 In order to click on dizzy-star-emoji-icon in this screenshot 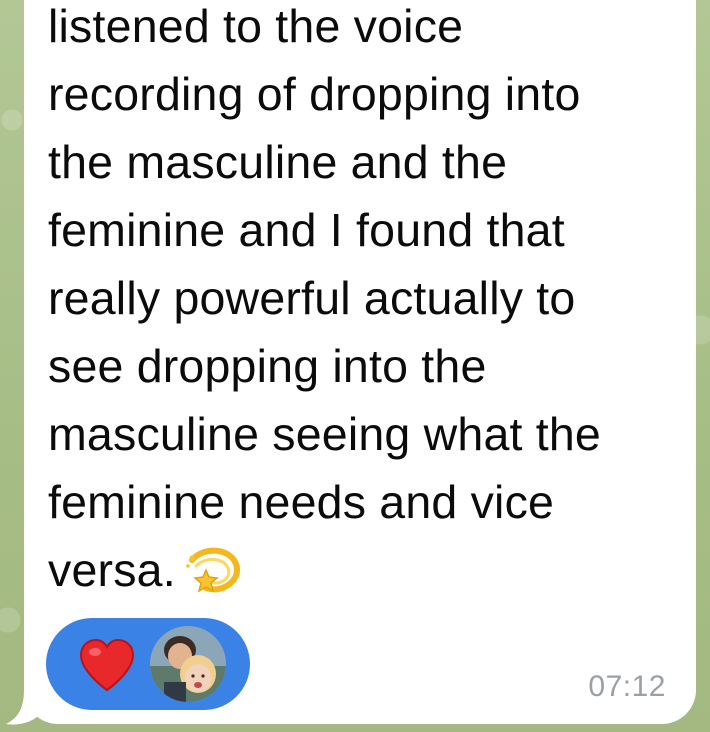, I will do `click(213, 570)`.